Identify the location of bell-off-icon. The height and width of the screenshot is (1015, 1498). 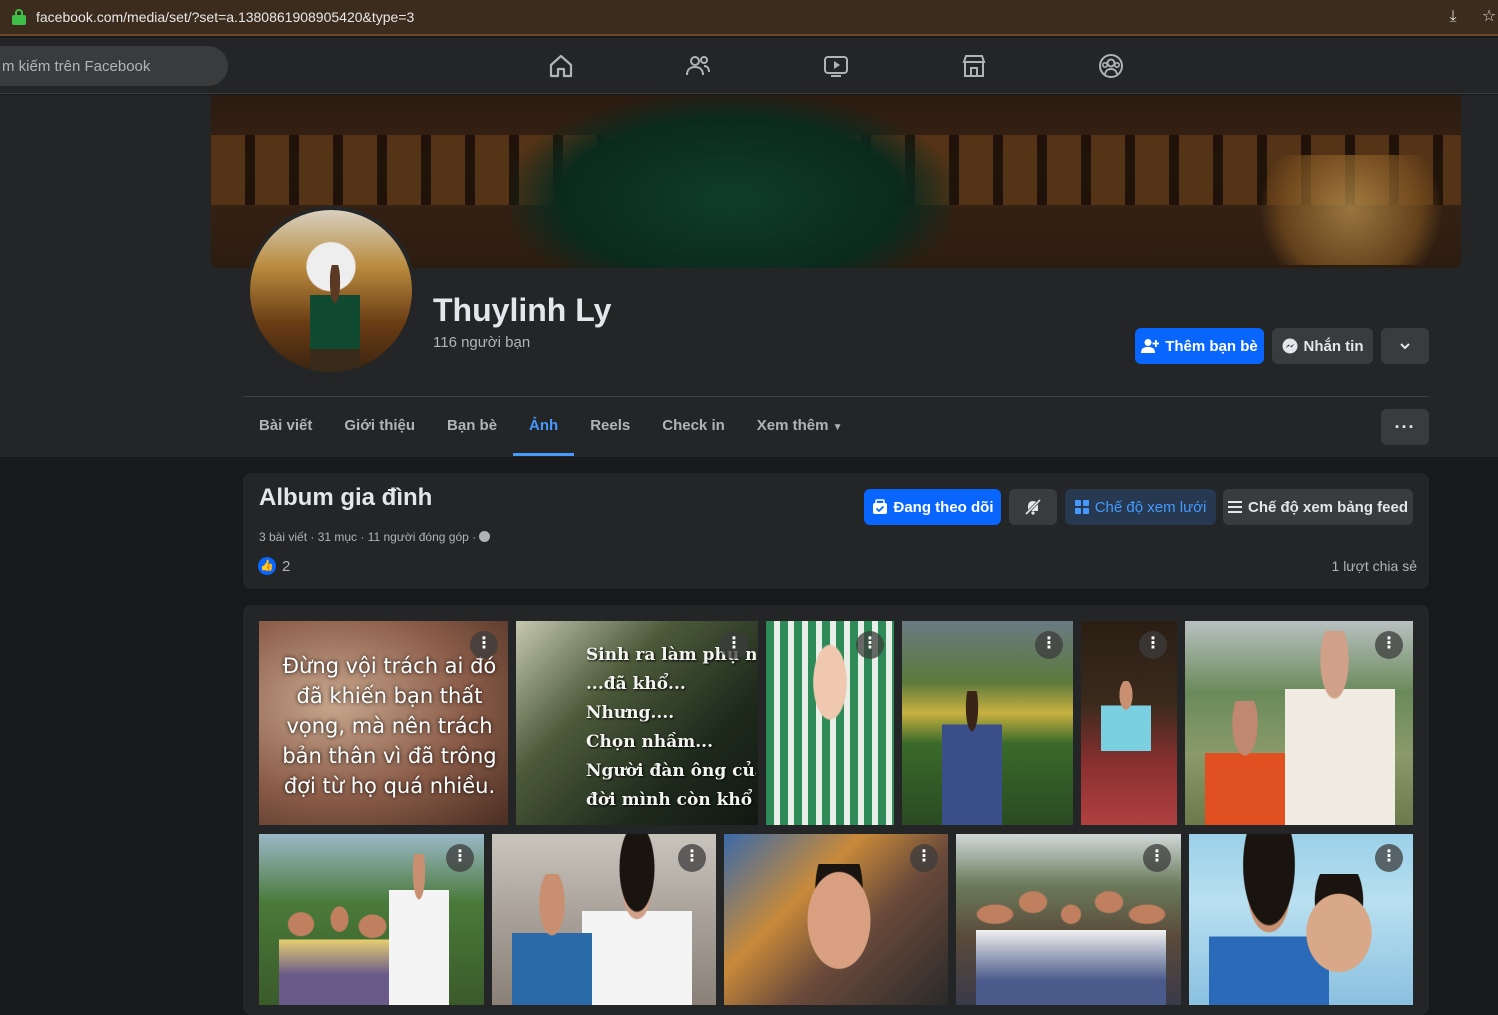
(1033, 507).